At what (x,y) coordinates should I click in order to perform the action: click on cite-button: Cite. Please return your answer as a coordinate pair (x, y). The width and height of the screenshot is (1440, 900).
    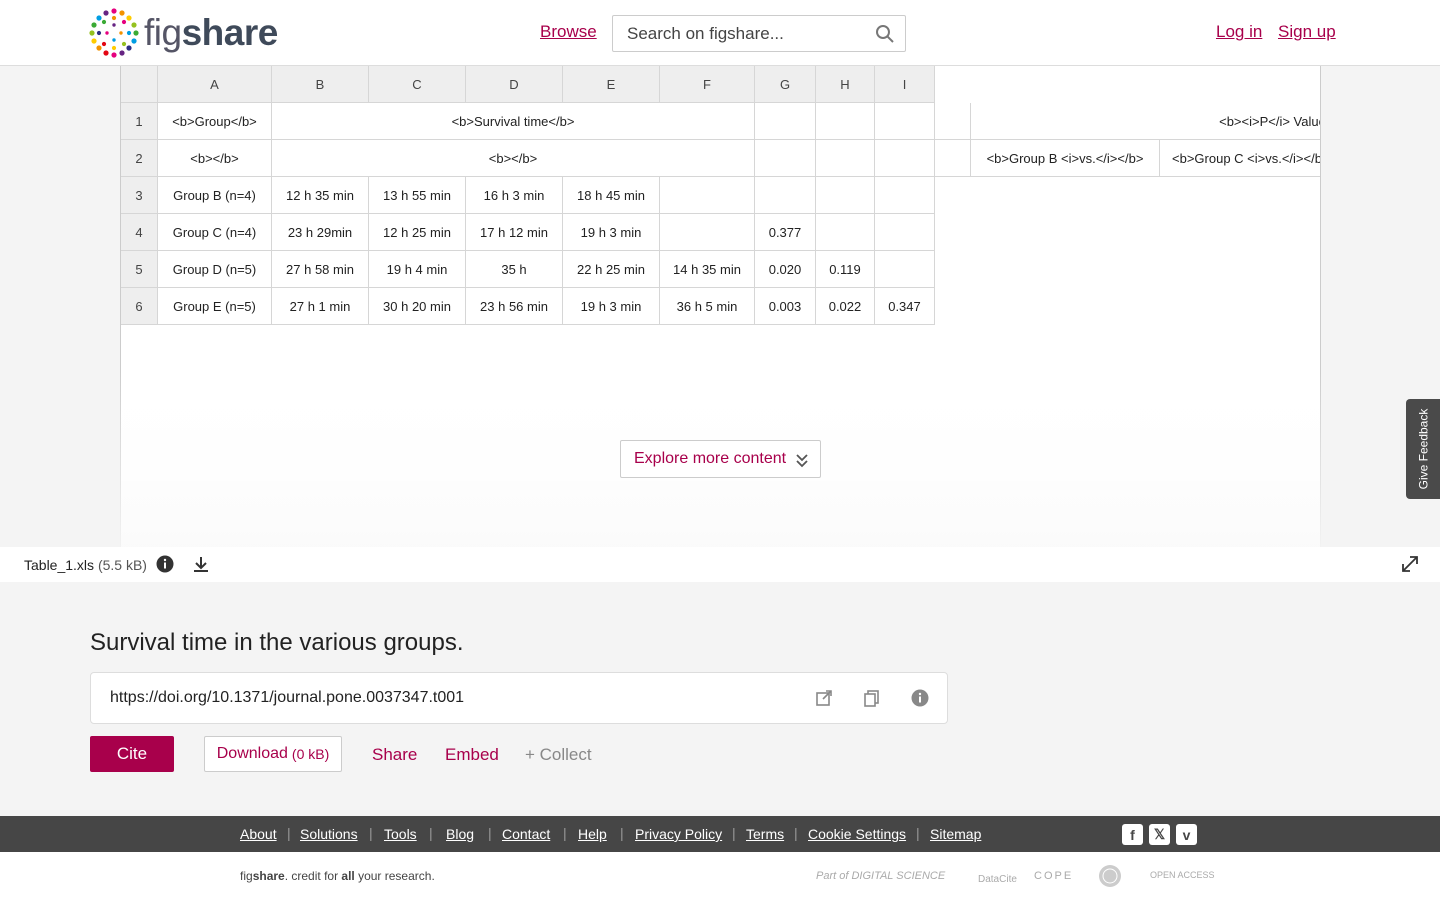
    Looking at the image, I should click on (132, 754).